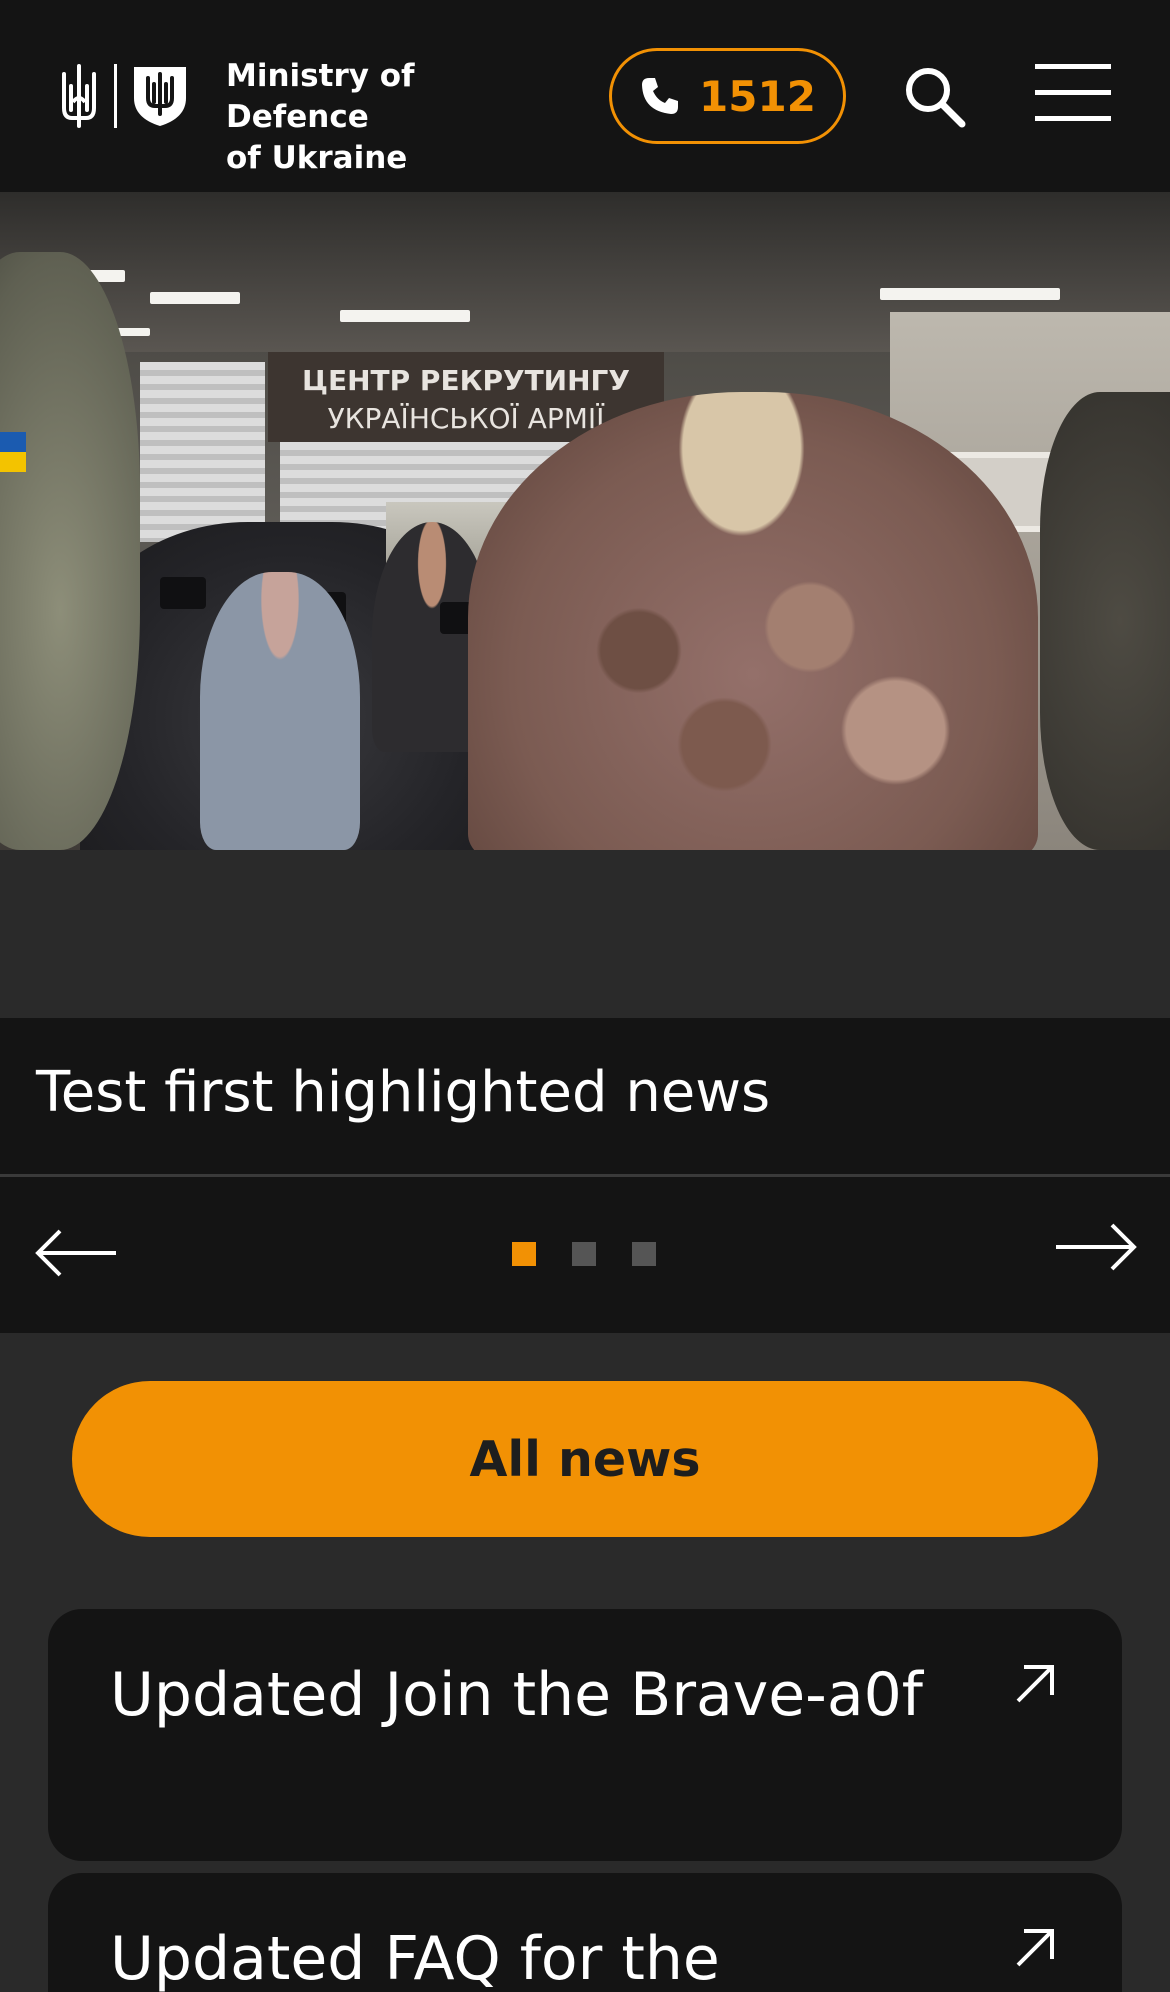  I want to click on phone-icon, so click(660, 96).